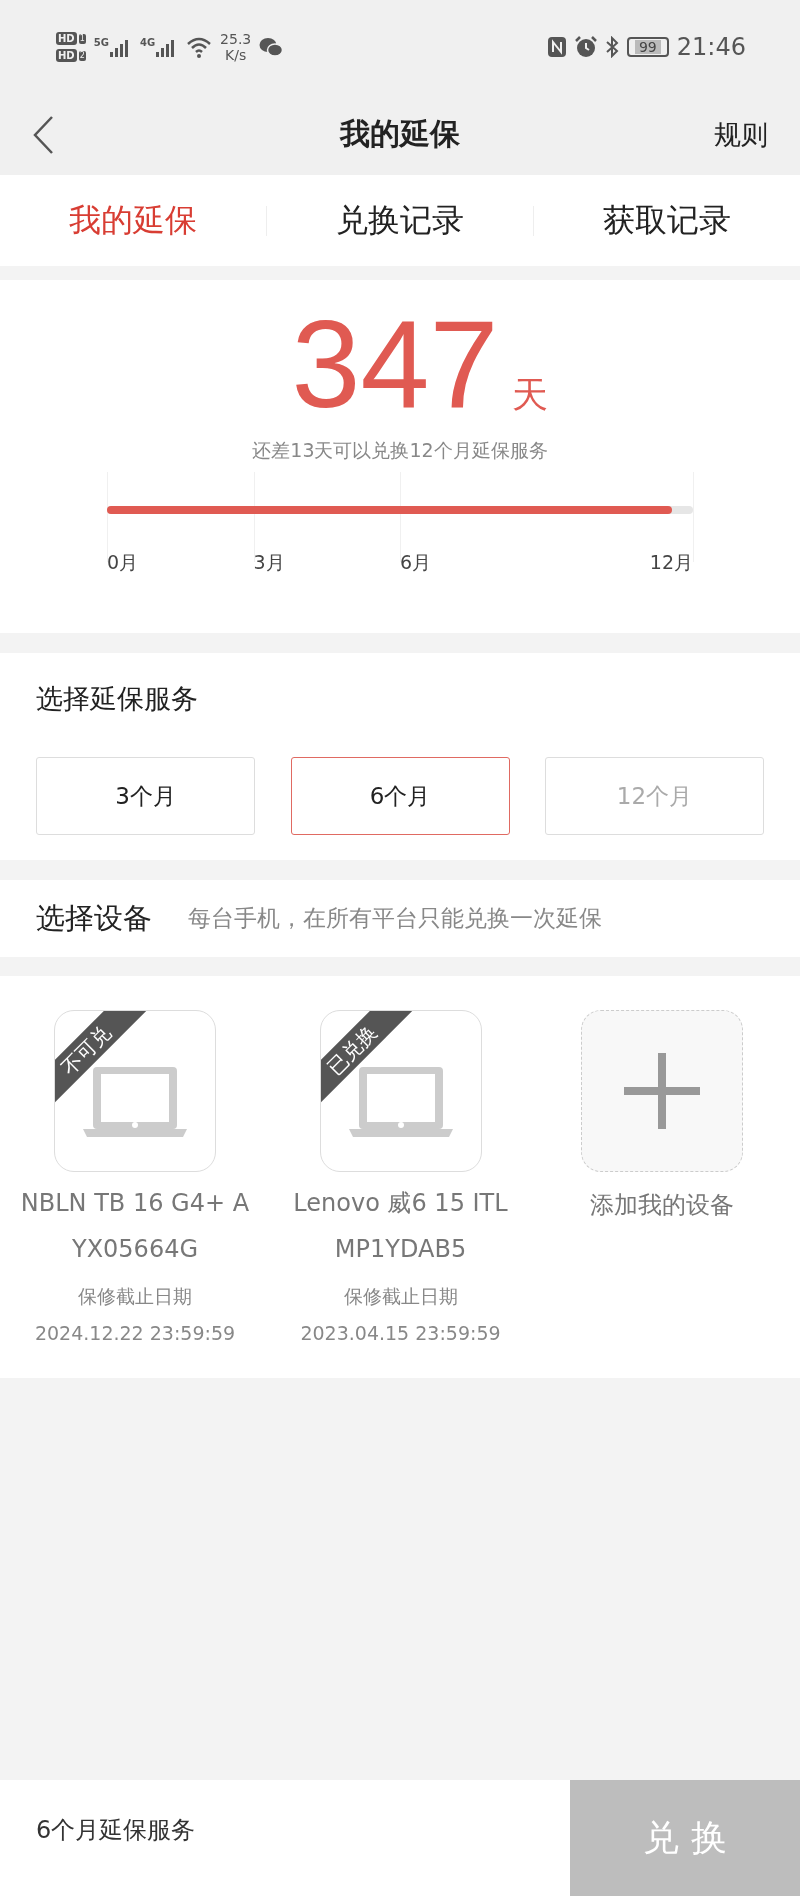 The height and width of the screenshot is (1896, 800). I want to click on network-speed: 25.3, so click(236, 39).